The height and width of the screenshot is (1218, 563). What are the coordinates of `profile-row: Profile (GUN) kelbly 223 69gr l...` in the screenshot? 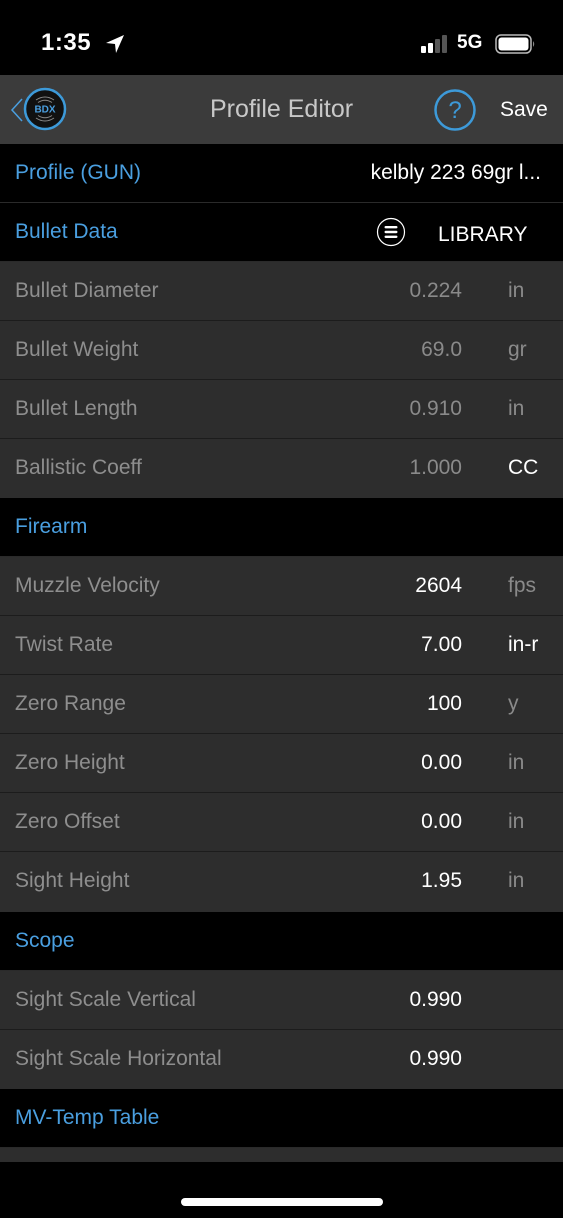 It's located at (281, 173).